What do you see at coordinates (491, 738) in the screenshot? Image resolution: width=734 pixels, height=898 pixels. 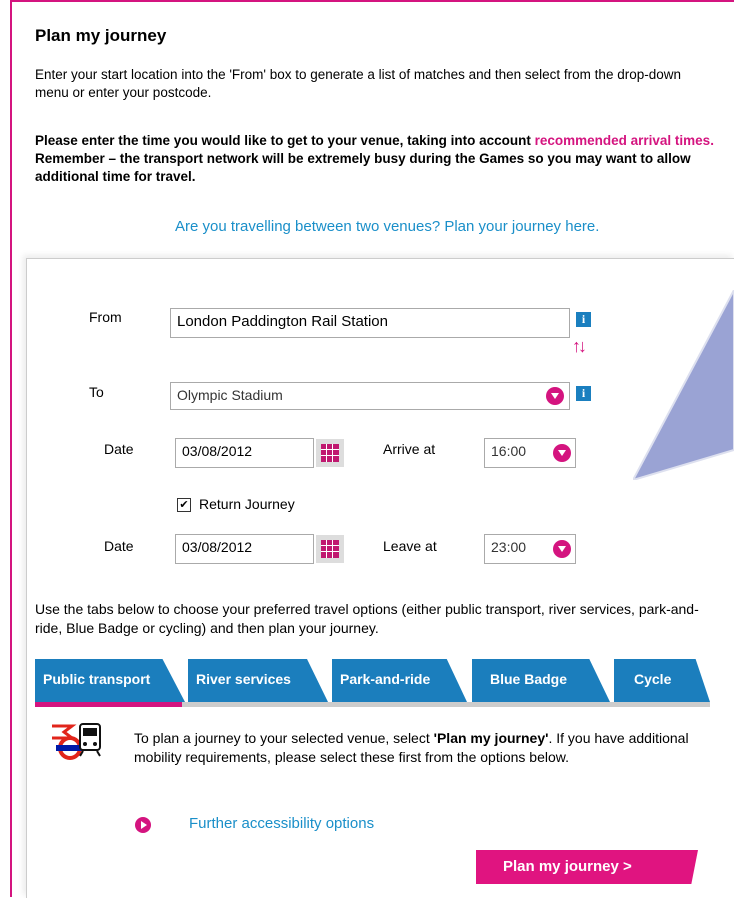 I see `instructions-bold: 'Plan my journey'` at bounding box center [491, 738].